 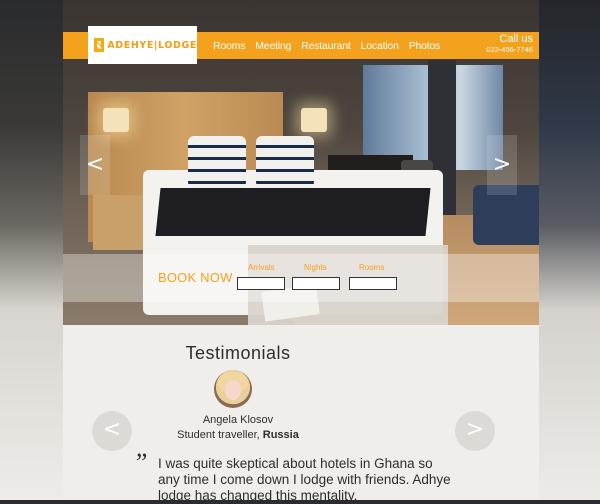 I want to click on phone-number: 023-456-7746, so click(x=509, y=49).